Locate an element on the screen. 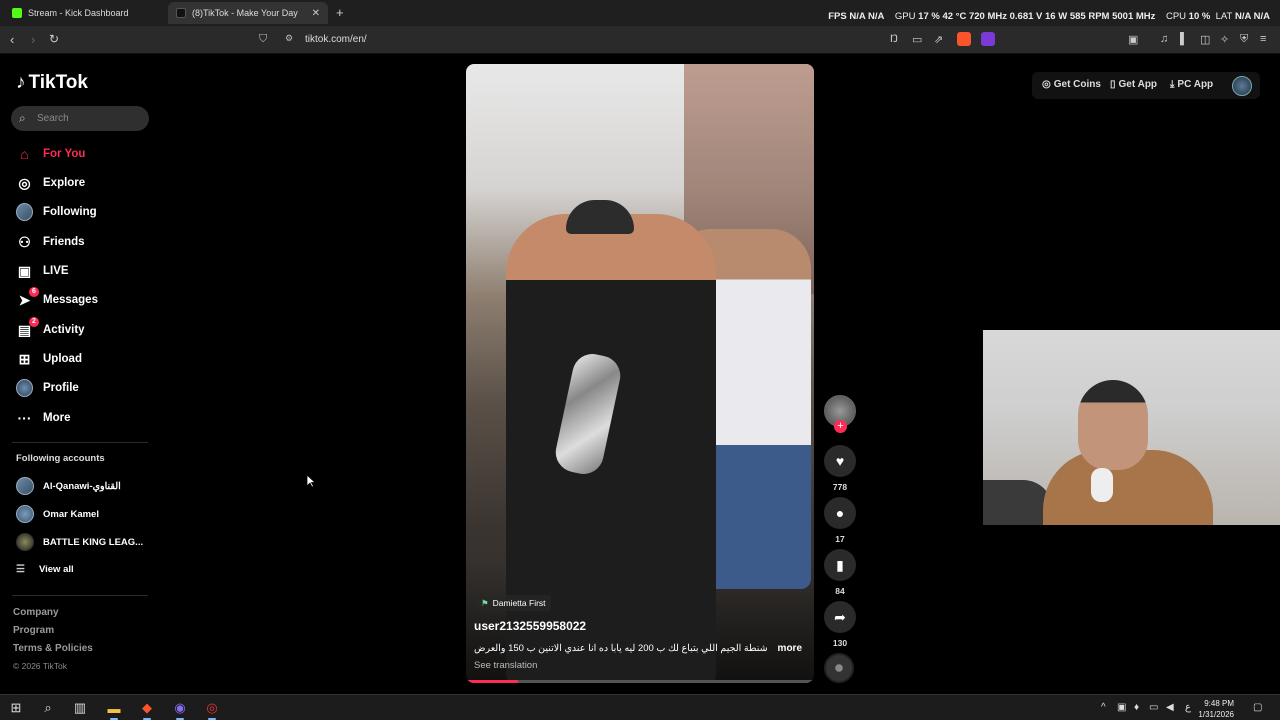 This screenshot has width=1280, height=720. brave-rewards-icon is located at coordinates (988, 39).